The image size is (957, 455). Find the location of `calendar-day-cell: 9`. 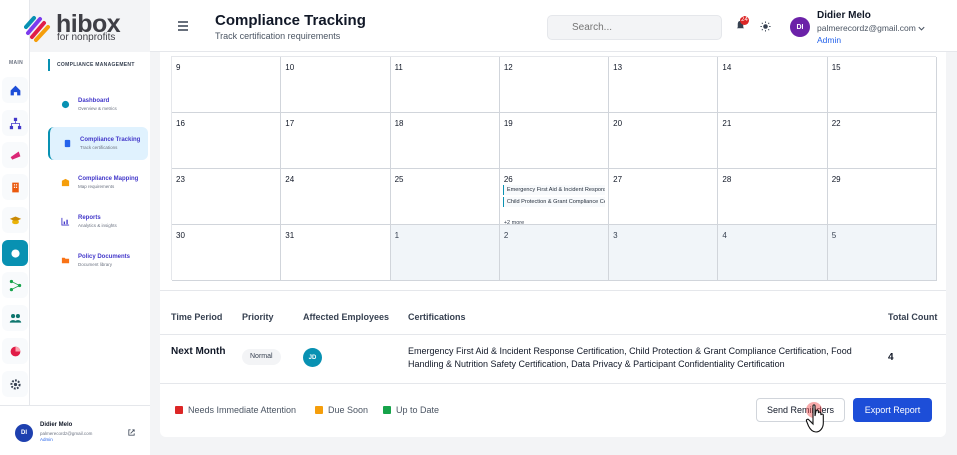

calendar-day-cell: 9 is located at coordinates (227, 85).